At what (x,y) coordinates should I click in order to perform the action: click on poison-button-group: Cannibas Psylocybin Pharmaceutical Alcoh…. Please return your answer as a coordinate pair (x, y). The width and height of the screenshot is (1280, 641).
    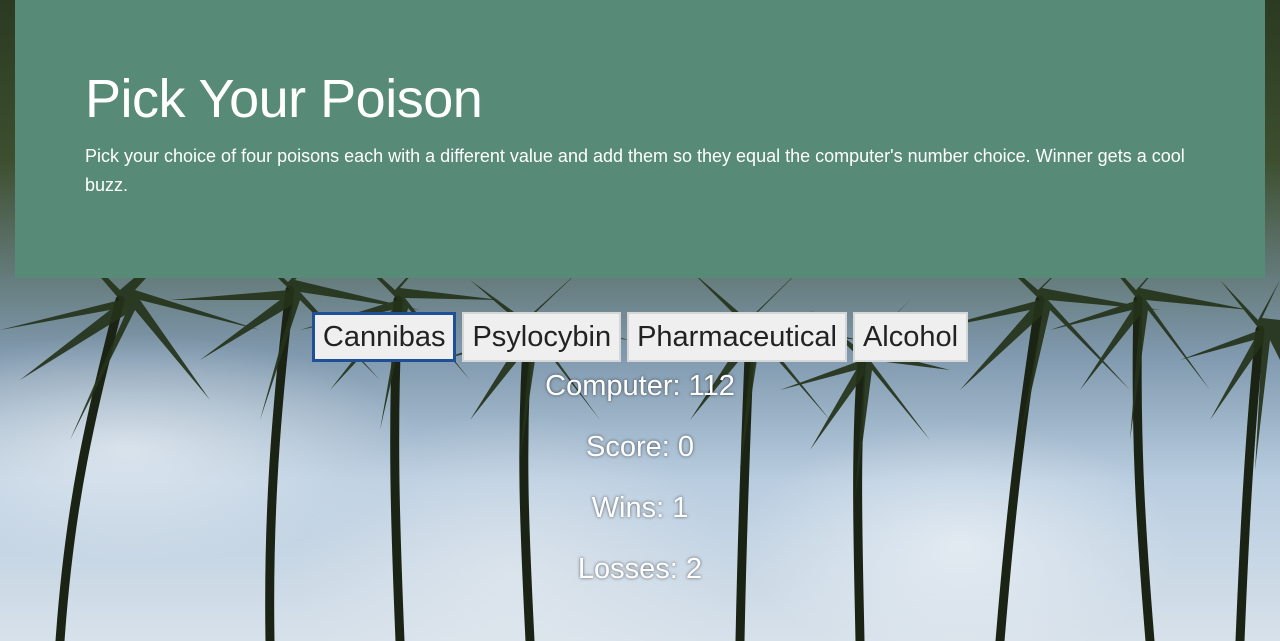
    Looking at the image, I should click on (640, 337).